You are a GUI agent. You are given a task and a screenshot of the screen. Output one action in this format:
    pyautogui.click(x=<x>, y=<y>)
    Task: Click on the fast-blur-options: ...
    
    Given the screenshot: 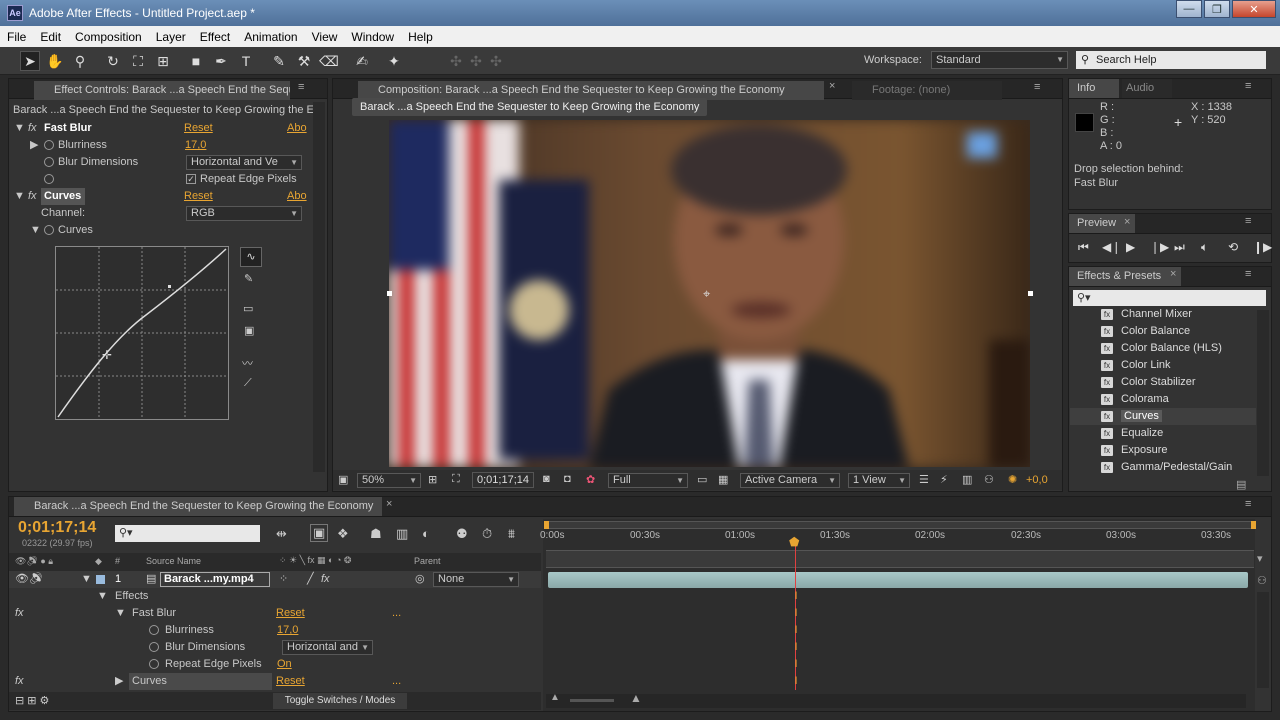 What is the action you would take?
    pyautogui.click(x=396, y=613)
    